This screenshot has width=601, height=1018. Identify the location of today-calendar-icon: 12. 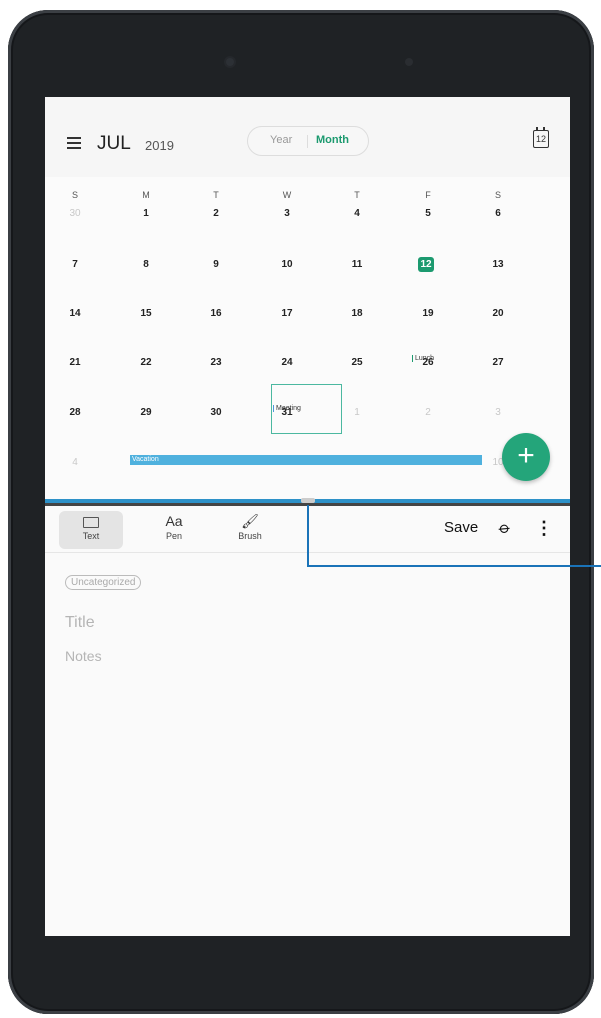
(541, 137).